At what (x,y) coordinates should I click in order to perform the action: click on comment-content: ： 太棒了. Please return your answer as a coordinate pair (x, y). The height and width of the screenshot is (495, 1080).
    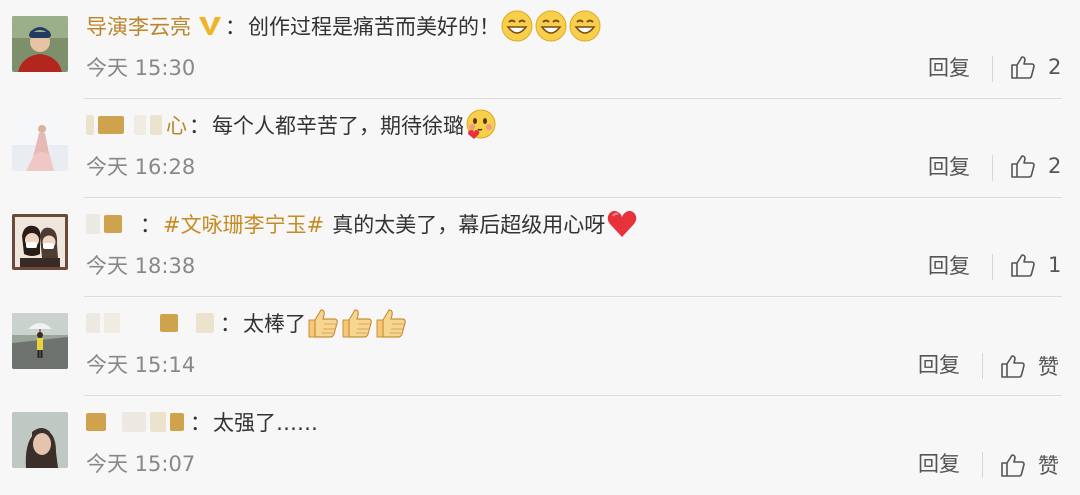
    Looking at the image, I should click on (247, 323).